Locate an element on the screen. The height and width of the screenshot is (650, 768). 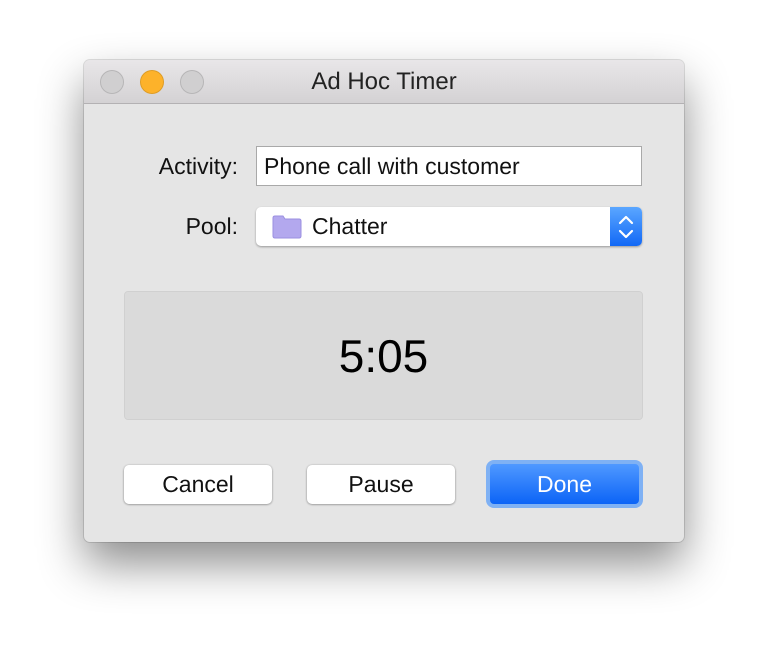
window-title: Ad Hoc Timer is located at coordinates (384, 82).